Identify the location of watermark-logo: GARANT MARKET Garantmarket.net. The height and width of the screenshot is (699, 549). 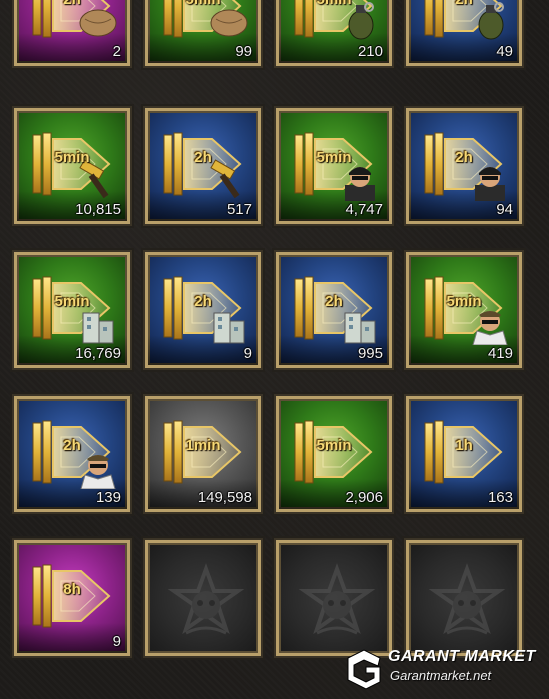
(444, 671).